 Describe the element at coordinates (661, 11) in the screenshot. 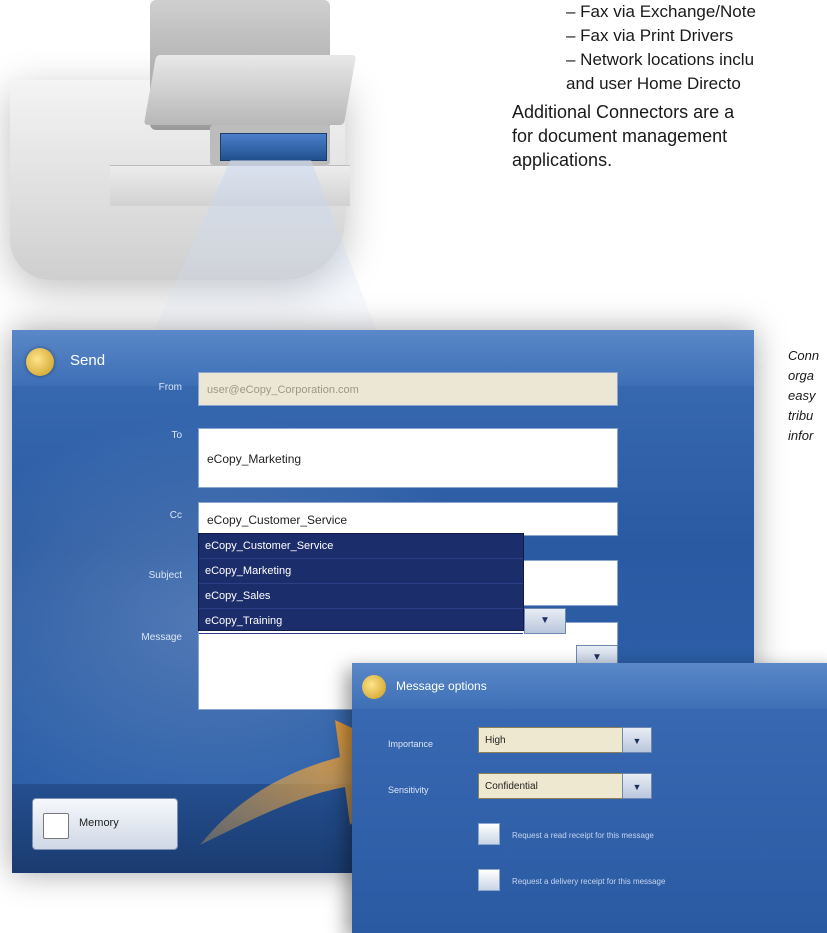

I see `bullet-item: – Fax via Exchange/Note` at that location.